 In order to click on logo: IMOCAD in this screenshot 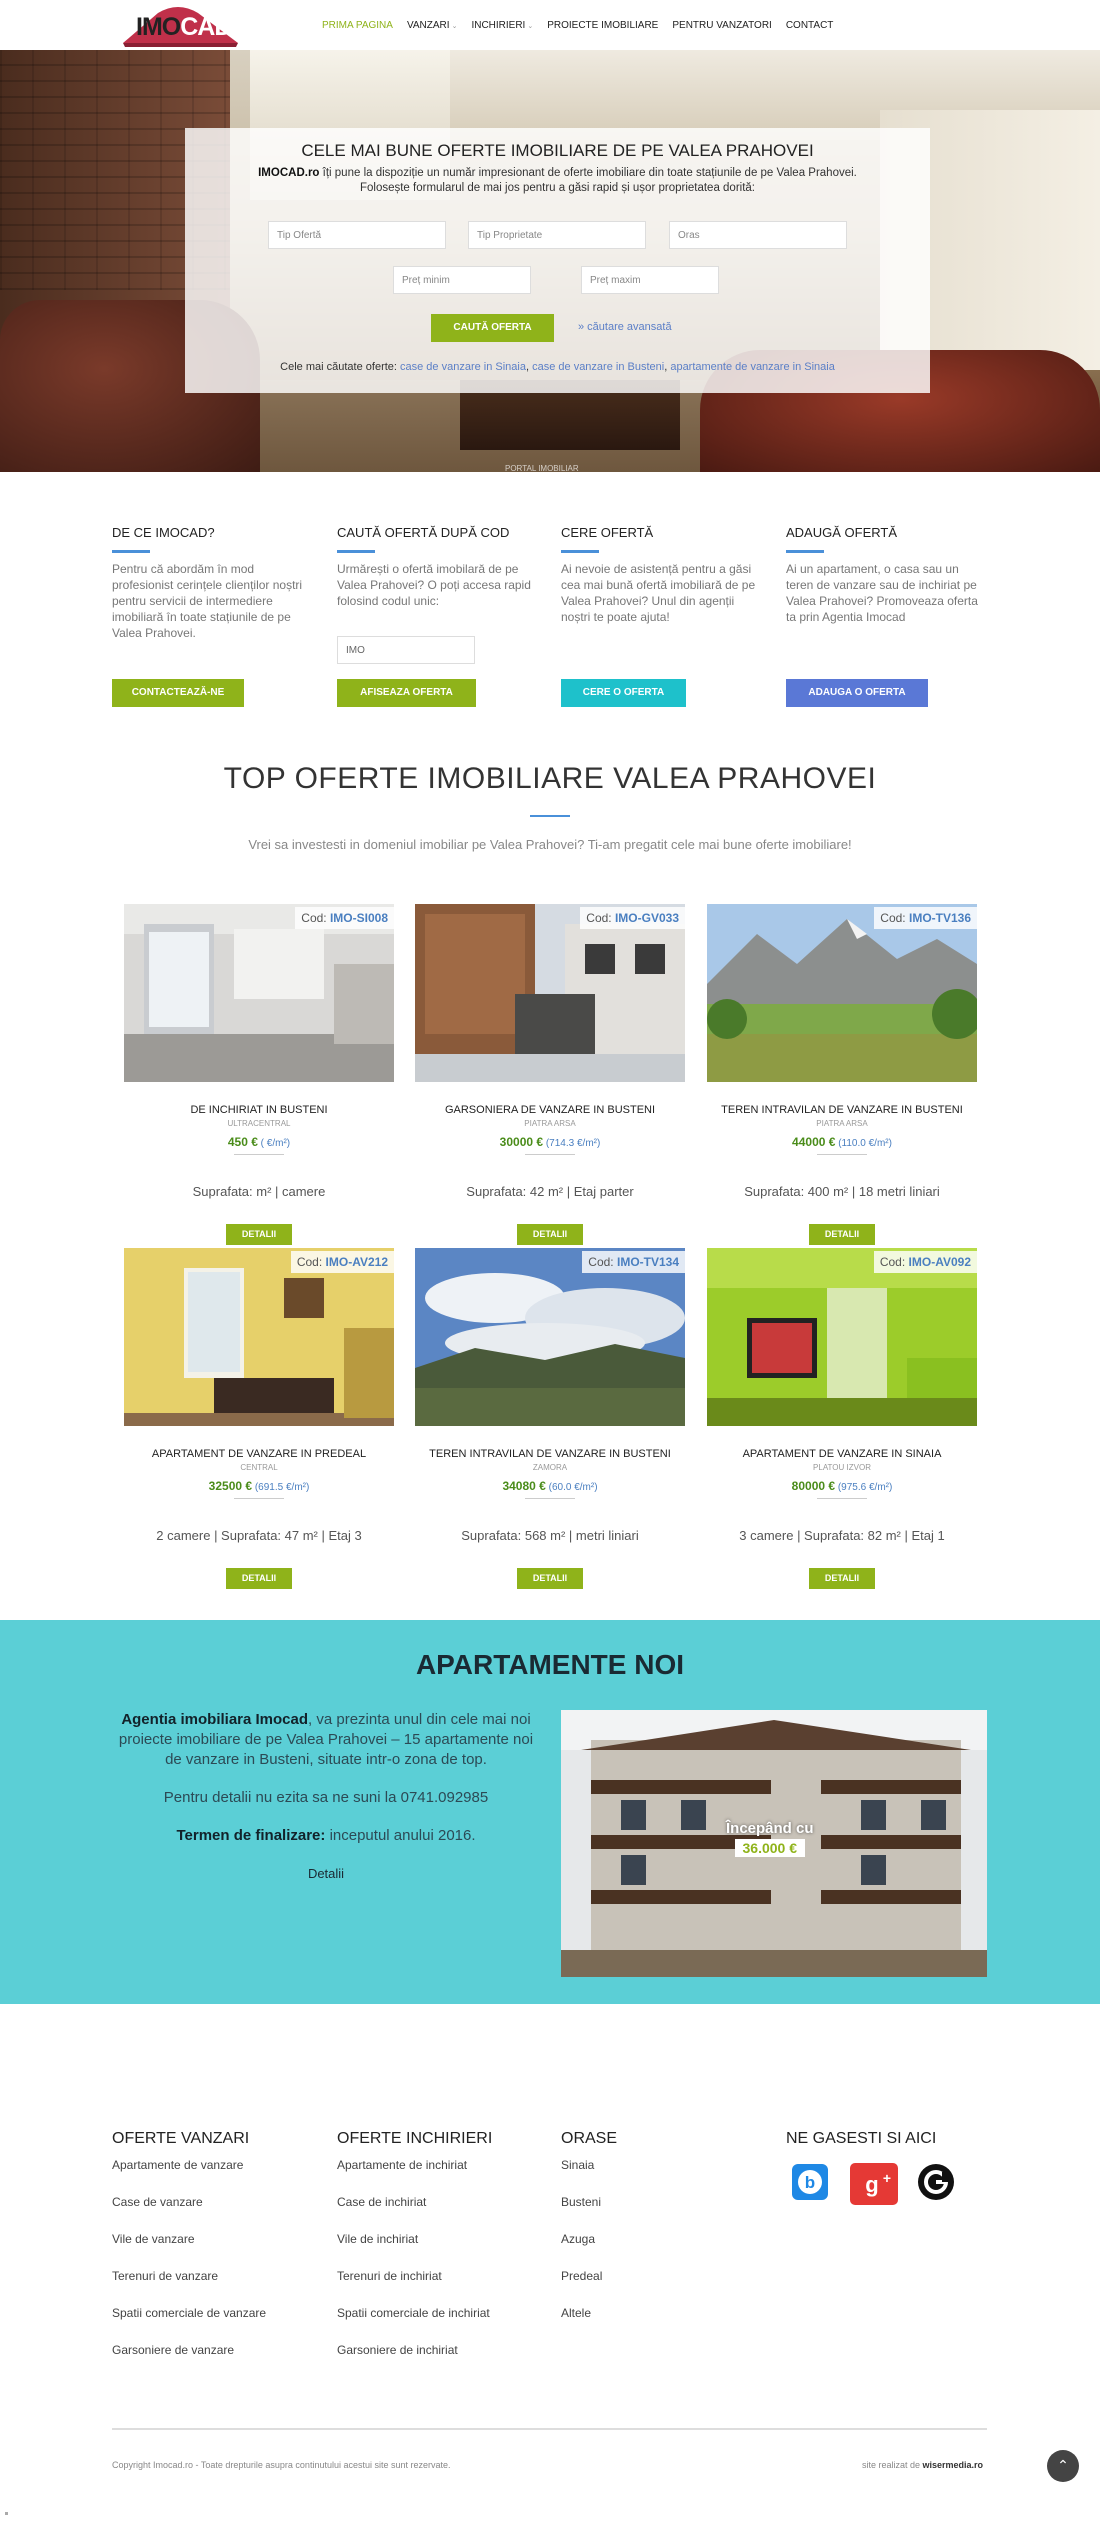, I will do `click(183, 26)`.